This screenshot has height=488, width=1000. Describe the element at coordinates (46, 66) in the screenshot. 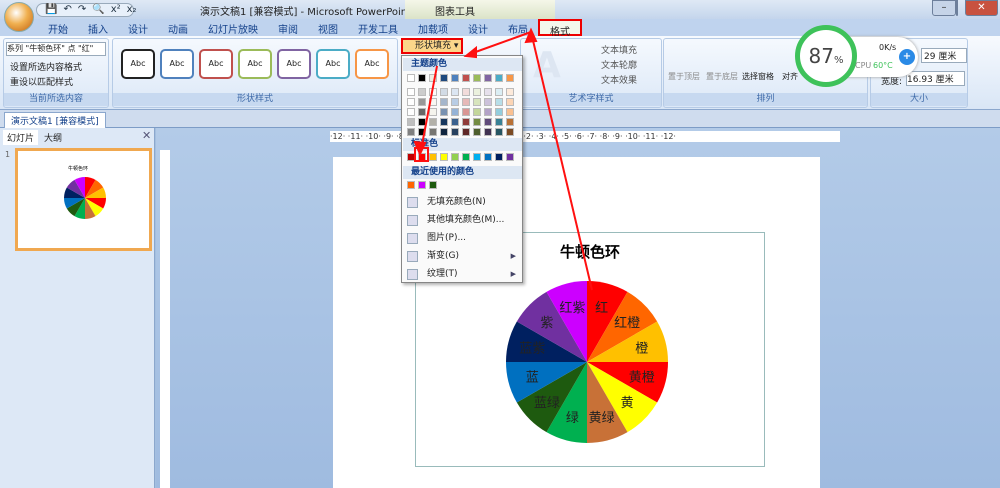

I see `format-selection-button: 设置所选内容格式` at that location.